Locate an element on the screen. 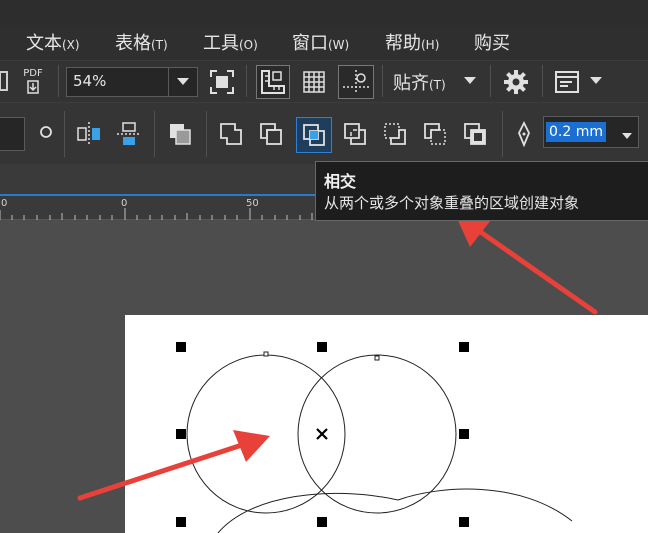  tooltip-title: 相交 is located at coordinates (340, 181).